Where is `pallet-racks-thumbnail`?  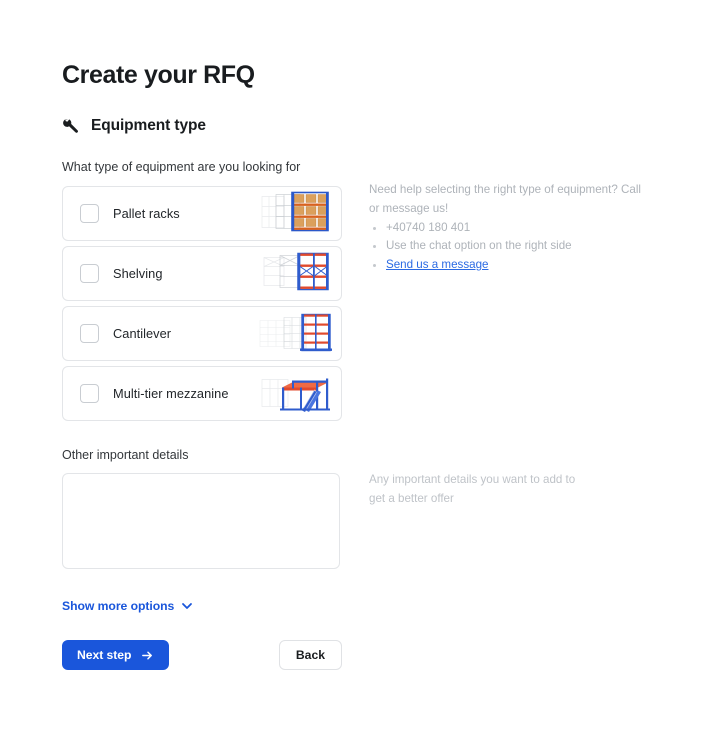 pallet-racks-thumbnail is located at coordinates (295, 211).